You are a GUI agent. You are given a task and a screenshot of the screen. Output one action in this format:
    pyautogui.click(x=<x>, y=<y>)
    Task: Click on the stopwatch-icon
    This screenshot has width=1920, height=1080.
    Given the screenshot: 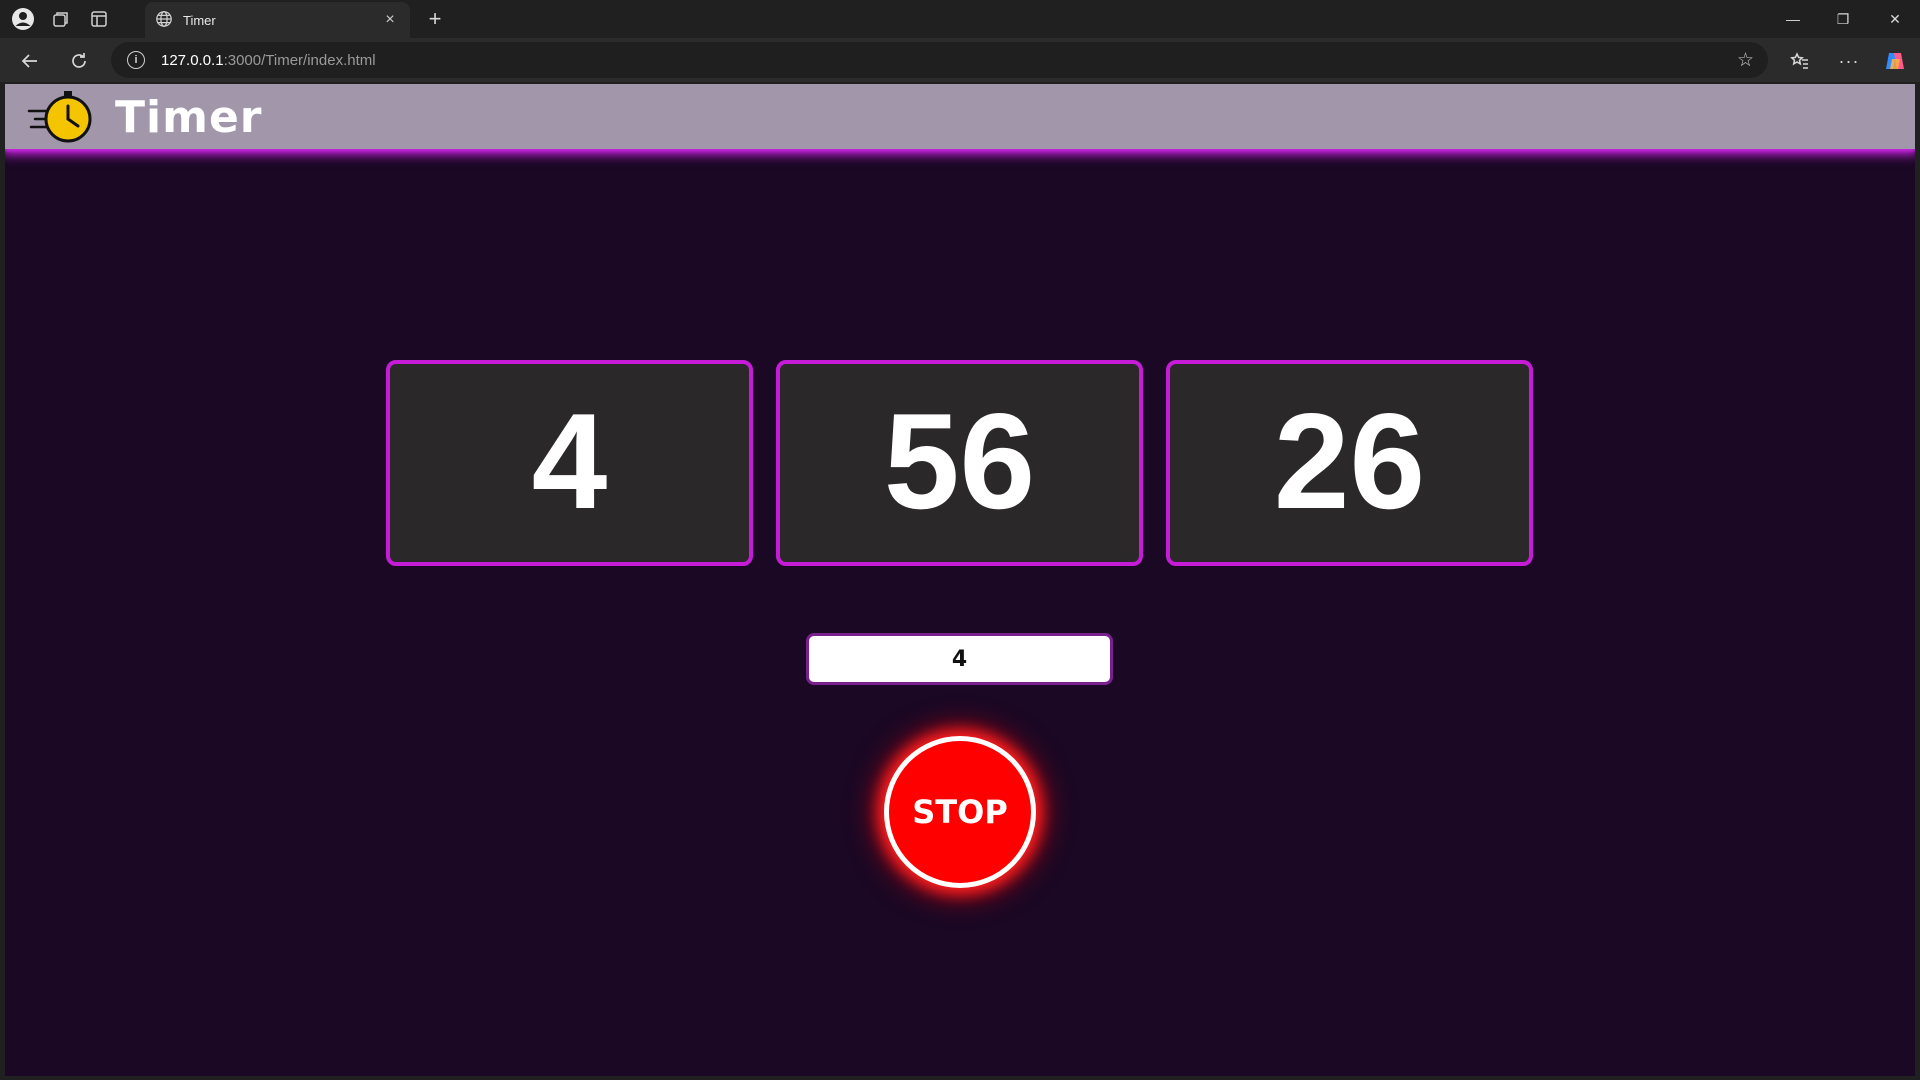 What is the action you would take?
    pyautogui.click(x=63, y=117)
    